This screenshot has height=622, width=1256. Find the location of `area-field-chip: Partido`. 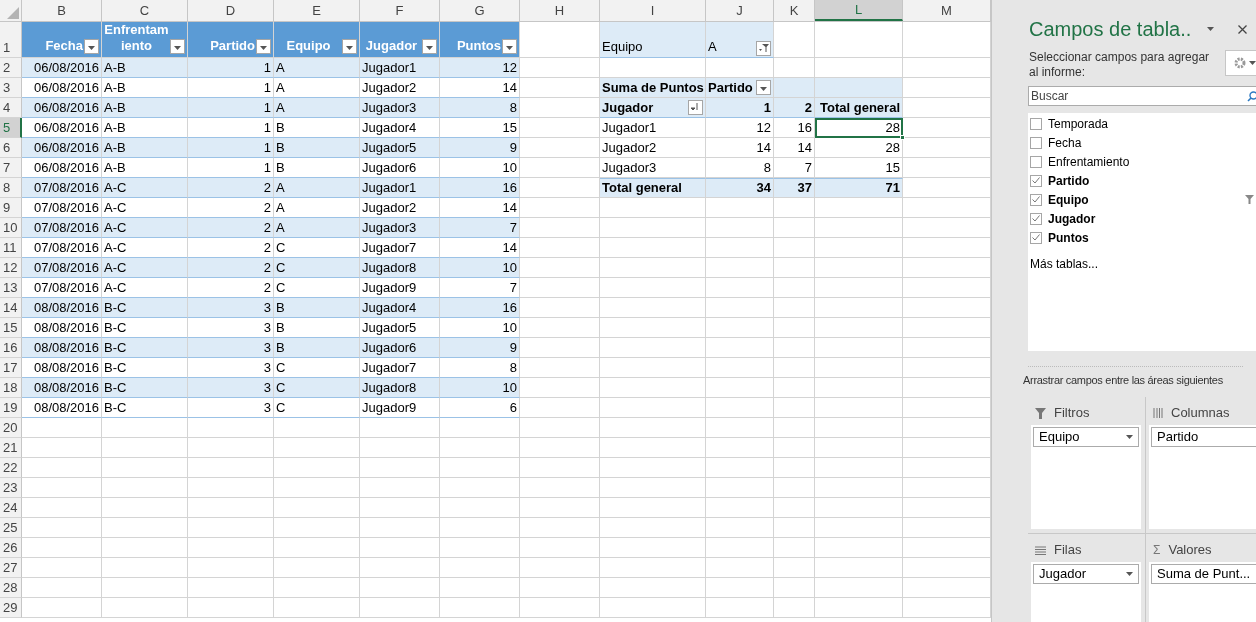

area-field-chip: Partido is located at coordinates (1203, 437).